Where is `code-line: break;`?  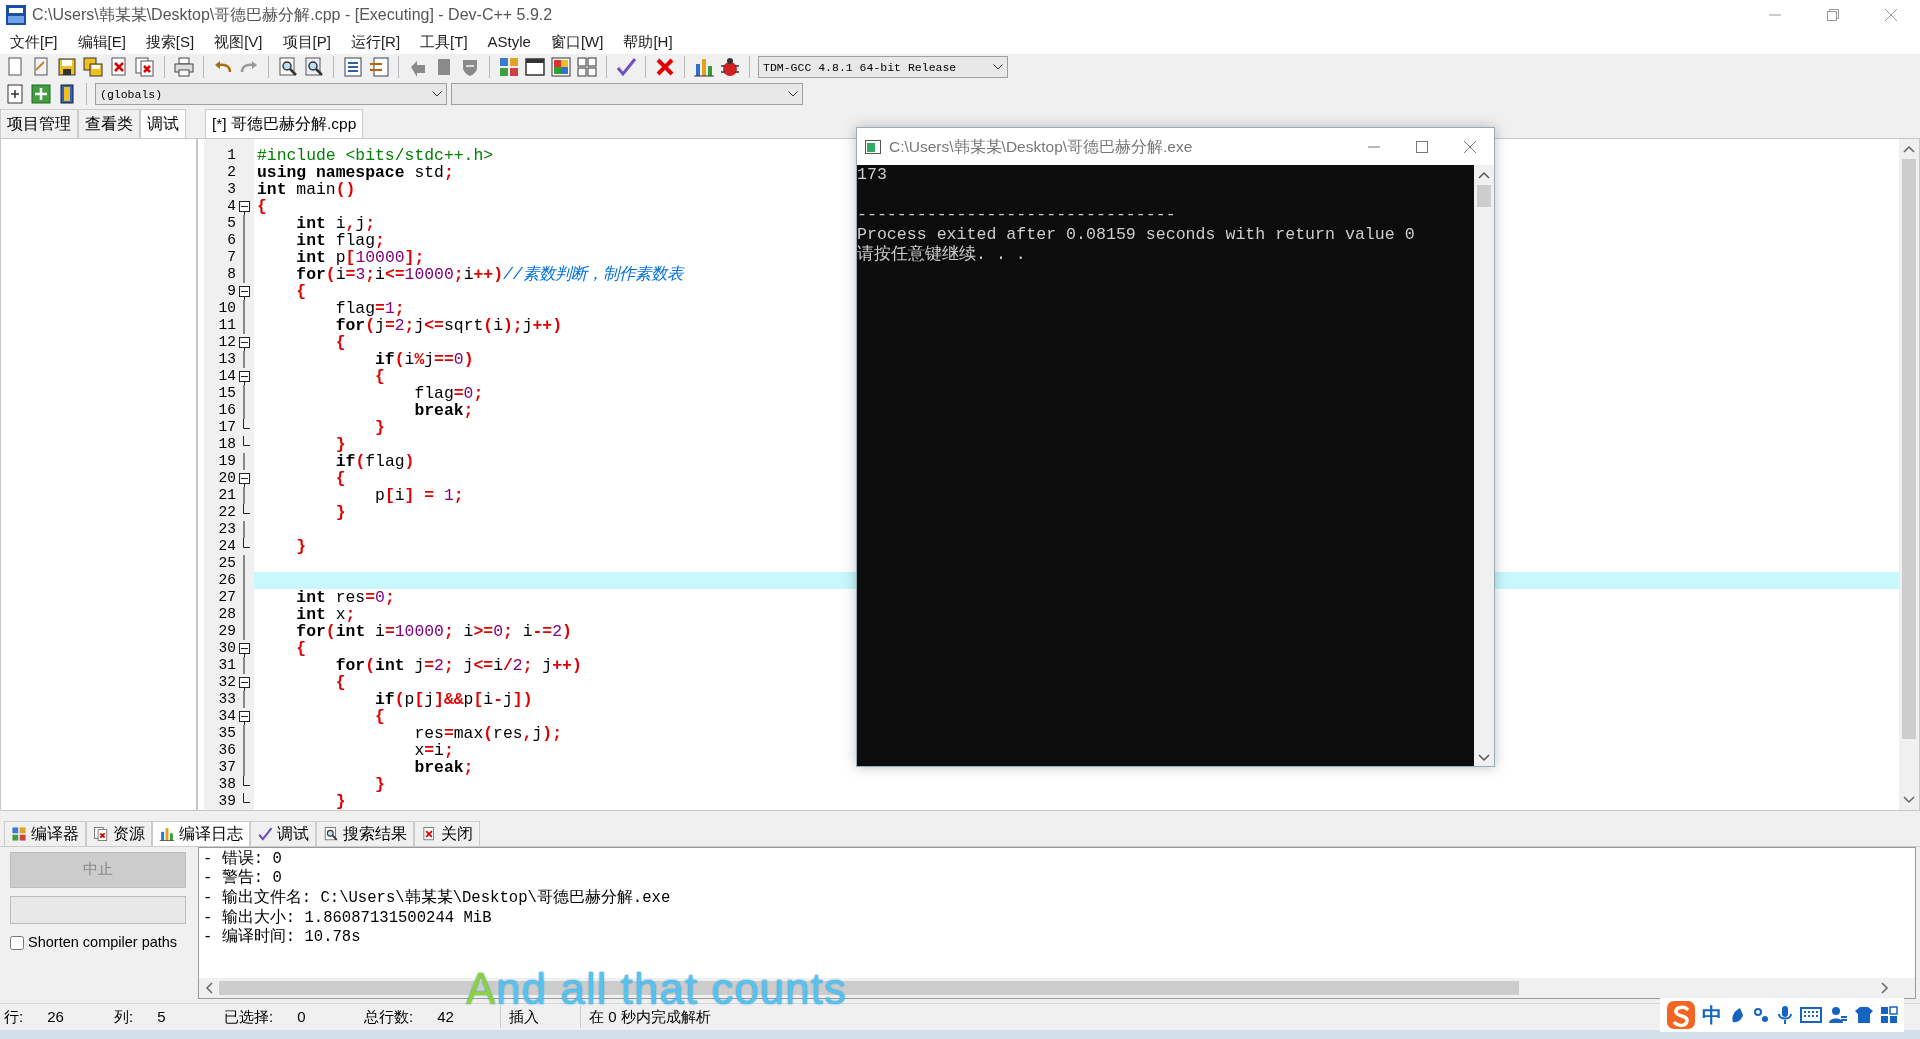
code-line: break; is located at coordinates (443, 410).